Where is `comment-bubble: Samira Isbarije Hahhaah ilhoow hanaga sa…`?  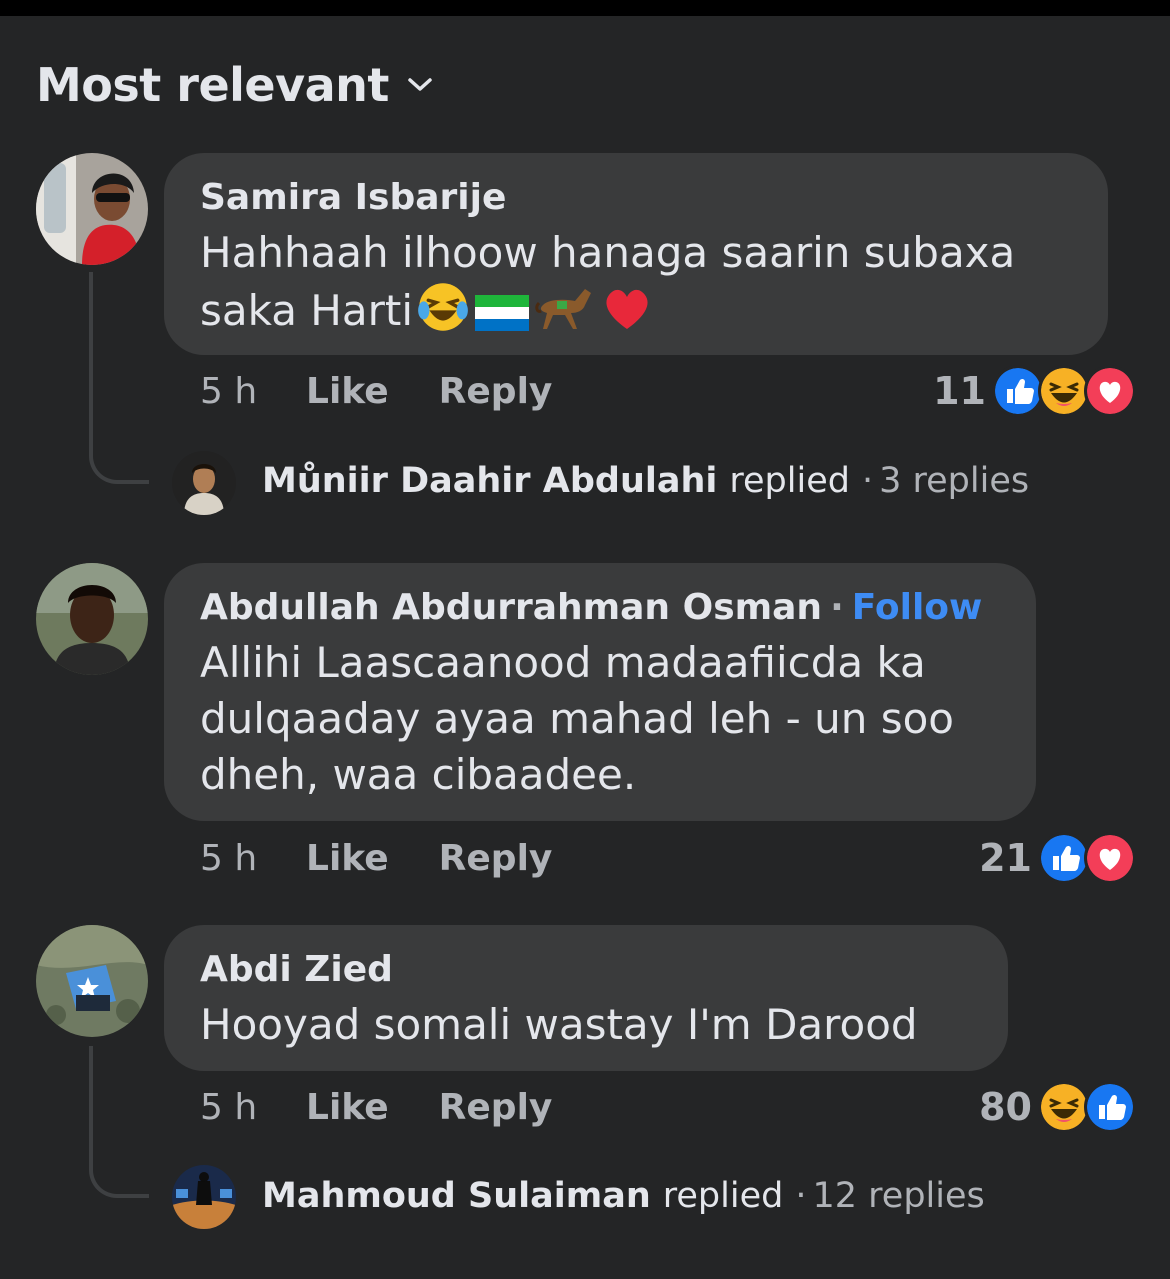
comment-bubble: Samira Isbarije Hahhaah ilhoow hanaga sa… is located at coordinates (636, 254).